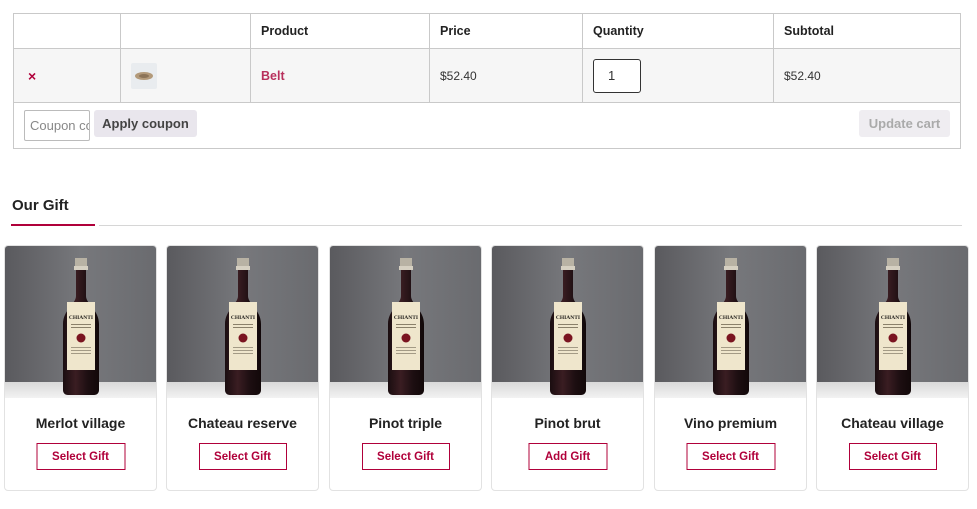 Image resolution: width=977 pixels, height=509 pixels. Describe the element at coordinates (892, 423) in the screenshot. I see `gift-name: Chateau village` at that location.